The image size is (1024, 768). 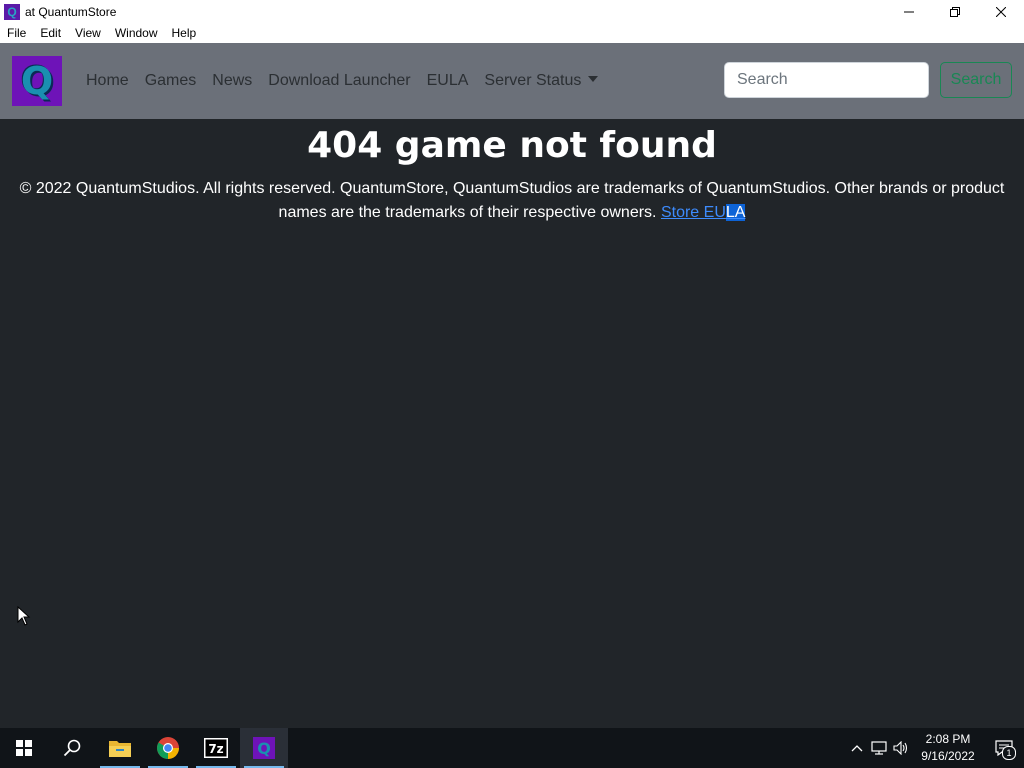 I want to click on volume-button, so click(x=901, y=748).